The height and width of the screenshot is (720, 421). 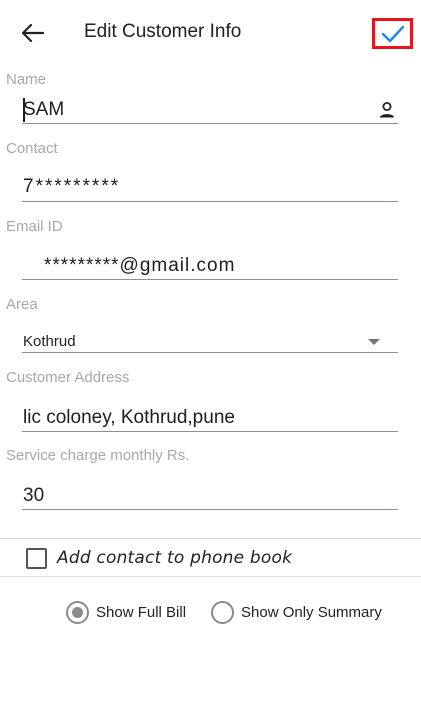 I want to click on chevron-down-icon, so click(x=374, y=342).